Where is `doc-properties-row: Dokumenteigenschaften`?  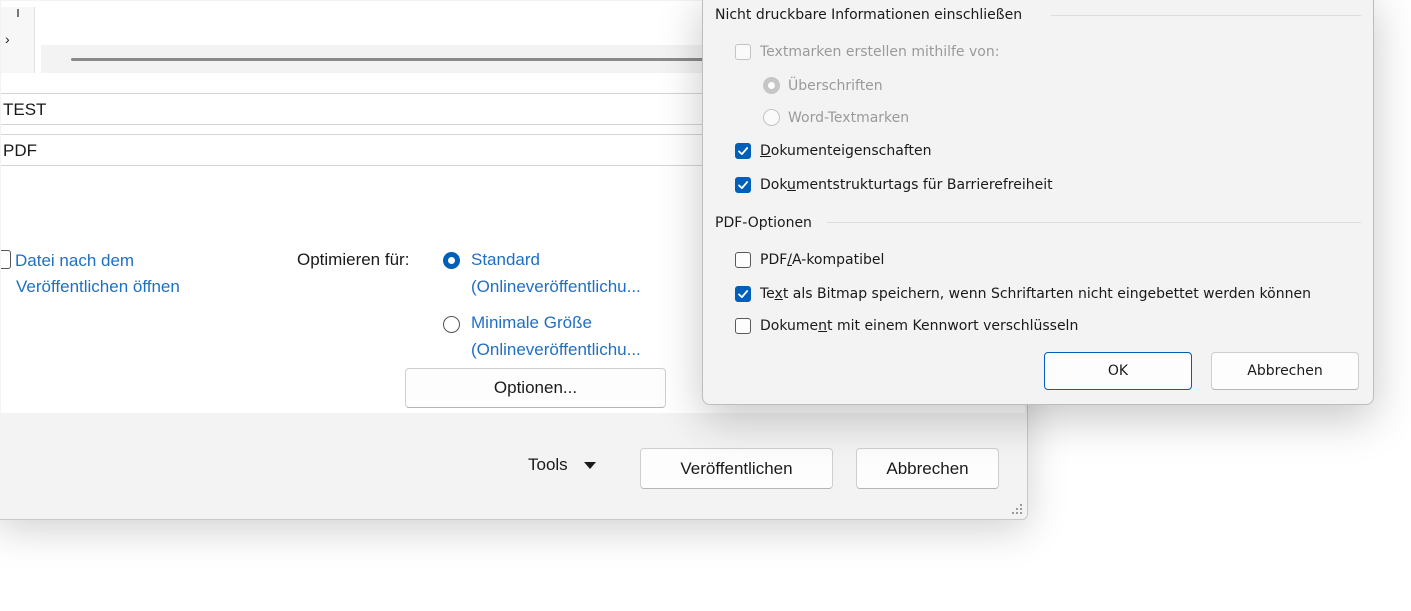
doc-properties-row: Dokumenteigenschaften is located at coordinates (833, 151).